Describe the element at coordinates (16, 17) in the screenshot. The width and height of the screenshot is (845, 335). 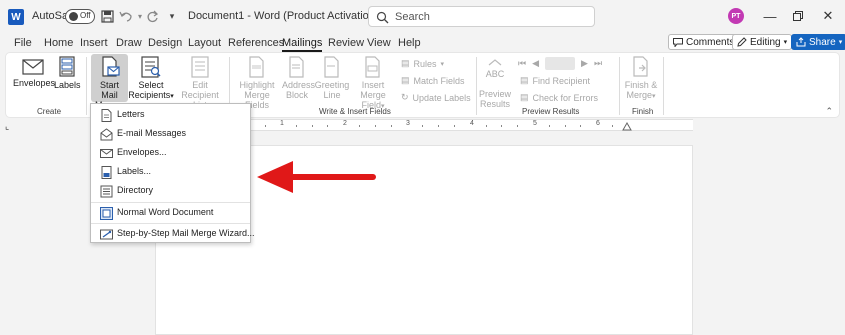
I see `word-logo-icon: W` at that location.